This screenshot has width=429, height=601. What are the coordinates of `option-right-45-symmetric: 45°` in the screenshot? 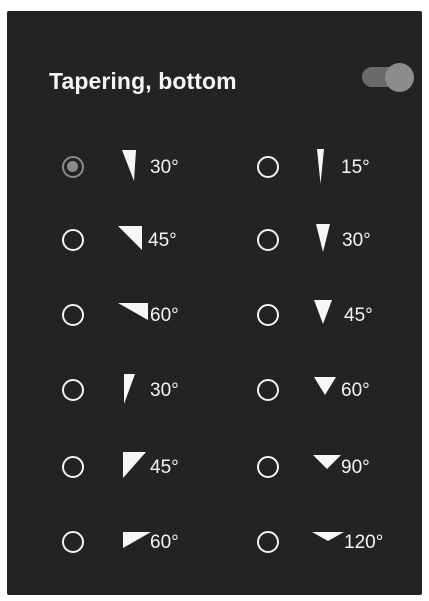 It's located at (332, 316).